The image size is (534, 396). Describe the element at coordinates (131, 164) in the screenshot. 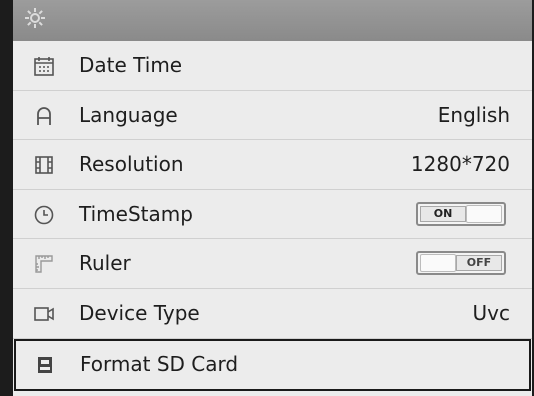

I see `resolution-label: Resolution` at that location.